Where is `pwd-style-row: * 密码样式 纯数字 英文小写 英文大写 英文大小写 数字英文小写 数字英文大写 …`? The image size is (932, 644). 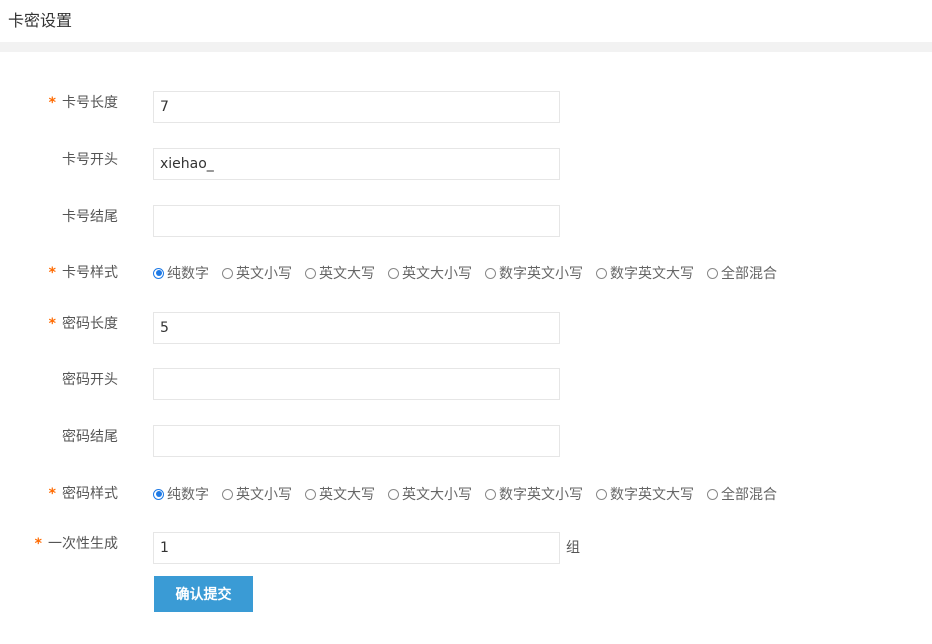
pwd-style-row: * 密码样式 纯数字 英文小写 英文大写 英文大小写 数字英文小写 数字英文大写 … is located at coordinates (466, 498).